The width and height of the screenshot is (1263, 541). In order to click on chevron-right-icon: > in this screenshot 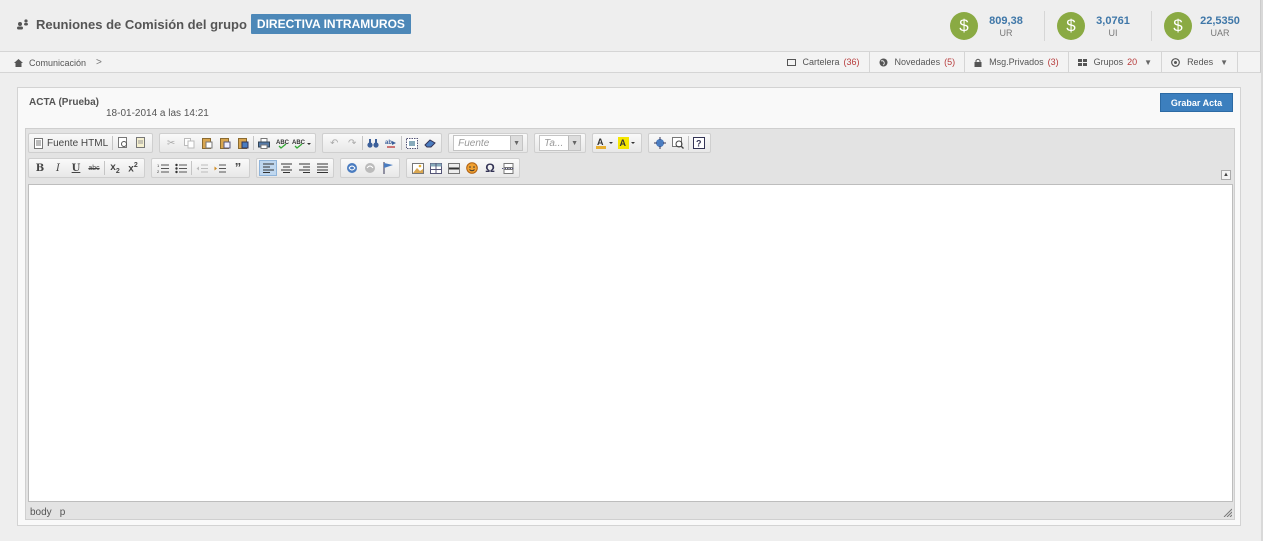, I will do `click(99, 62)`.